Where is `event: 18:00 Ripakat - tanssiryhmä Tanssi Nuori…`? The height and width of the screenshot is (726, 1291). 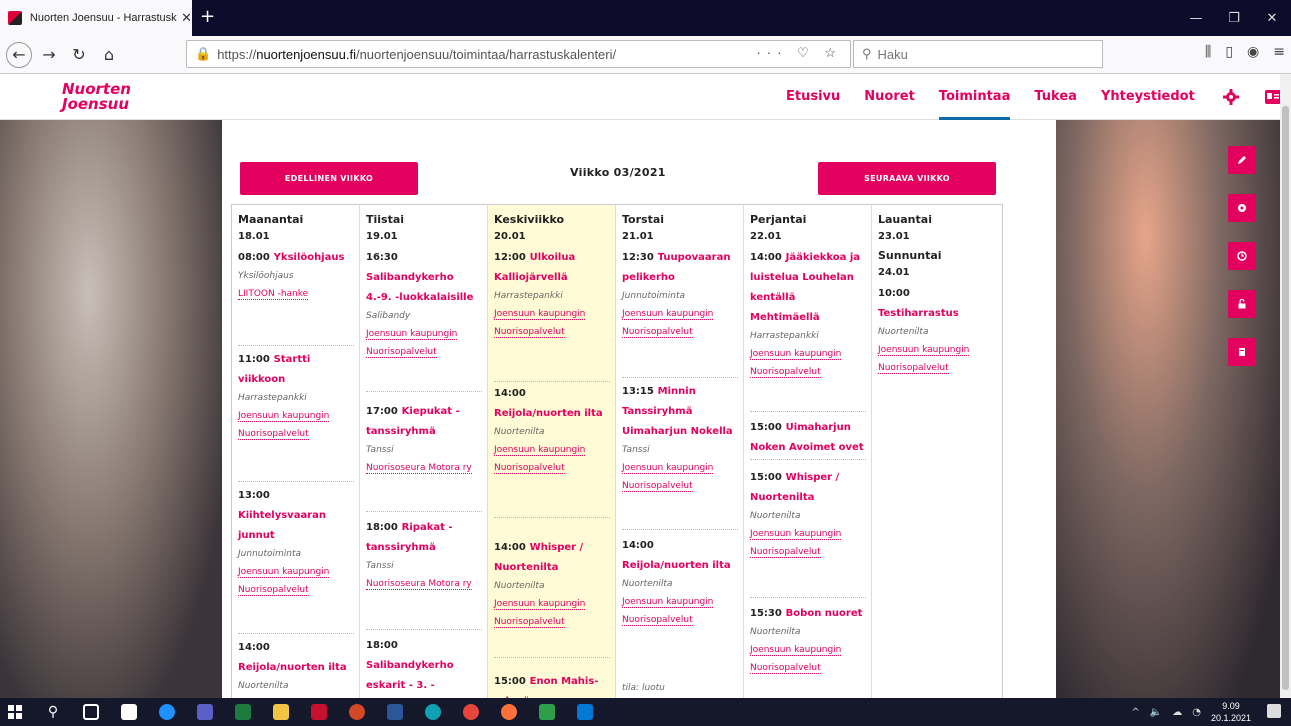 event: 18:00 Ripakat - tanssiryhmä Tanssi Nuori… is located at coordinates (424, 555).